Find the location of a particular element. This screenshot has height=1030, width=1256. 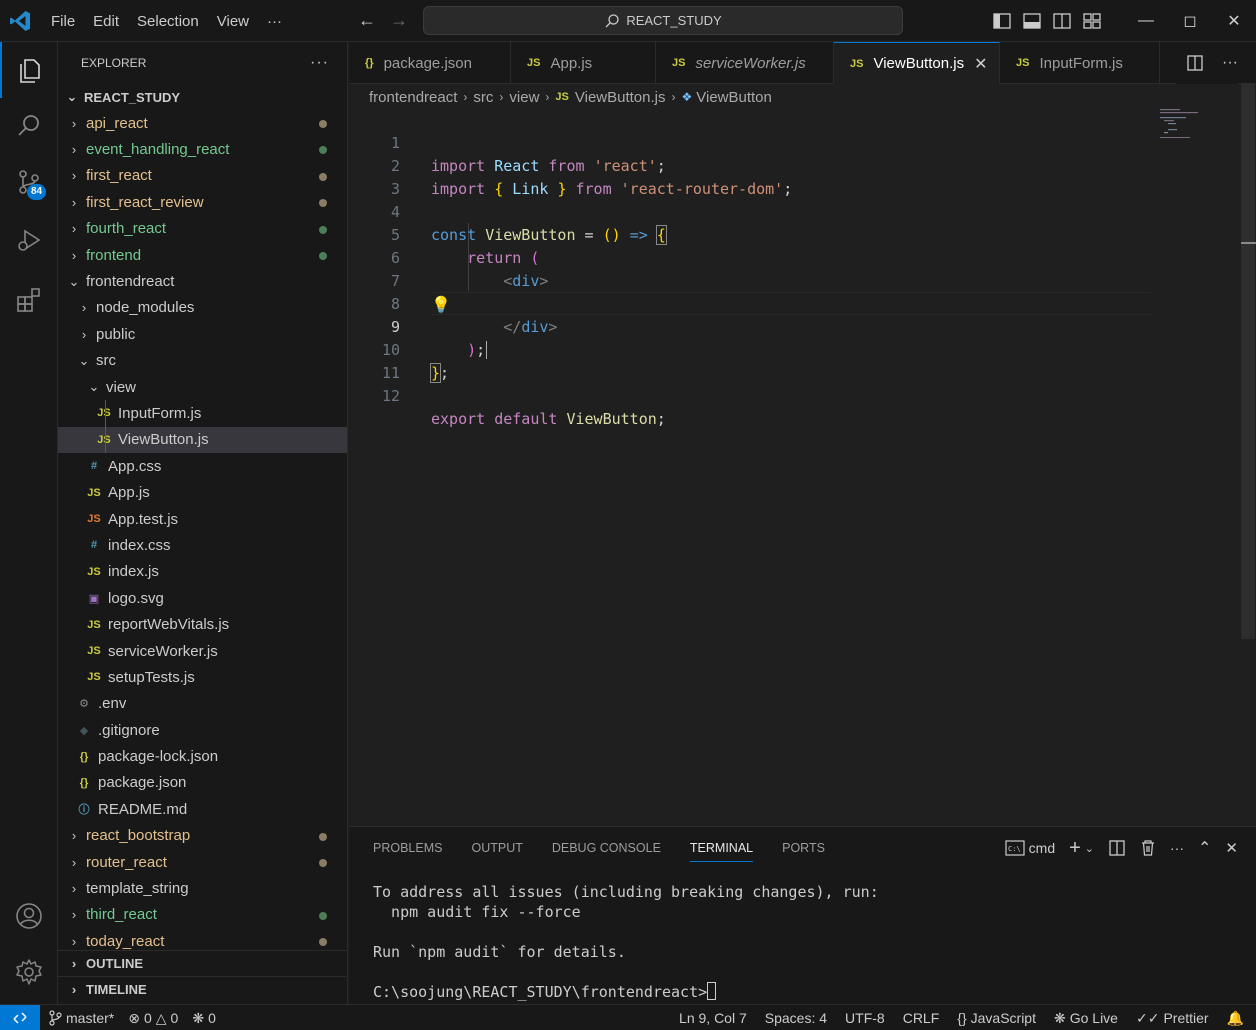

folder-item: ⌄ src is located at coordinates (202, 361).